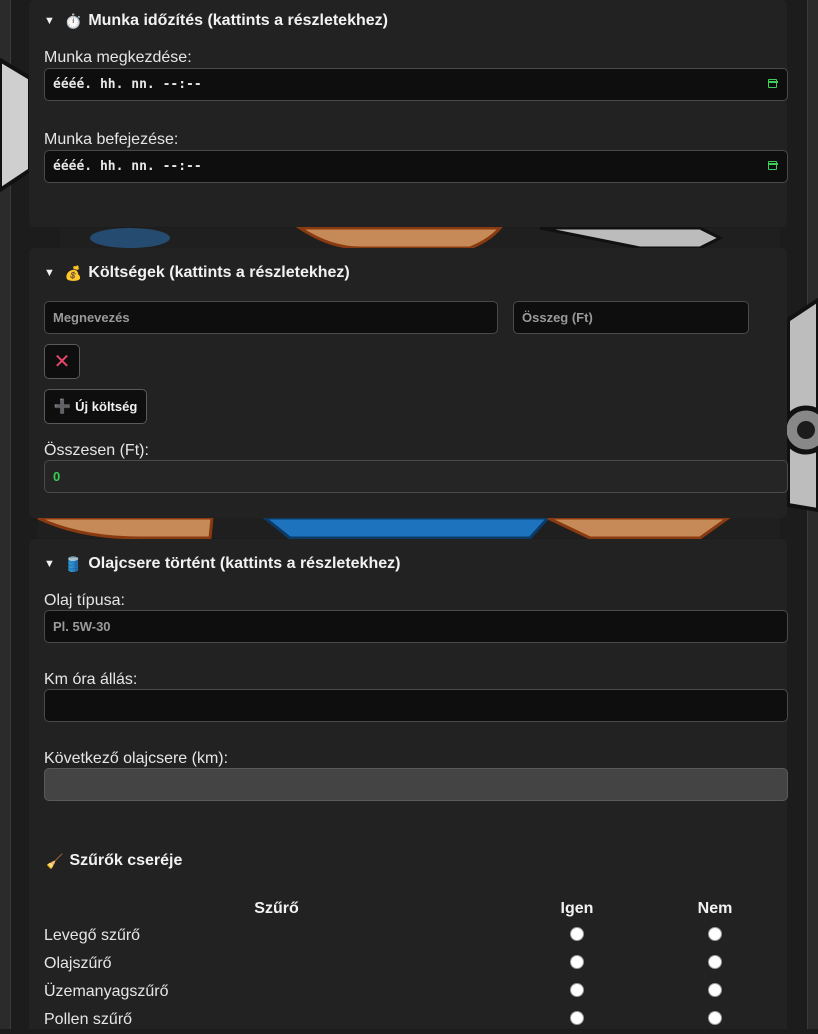  Describe the element at coordinates (91, 317) in the screenshot. I see `cost-name-placeholder: Megnevezés` at that location.